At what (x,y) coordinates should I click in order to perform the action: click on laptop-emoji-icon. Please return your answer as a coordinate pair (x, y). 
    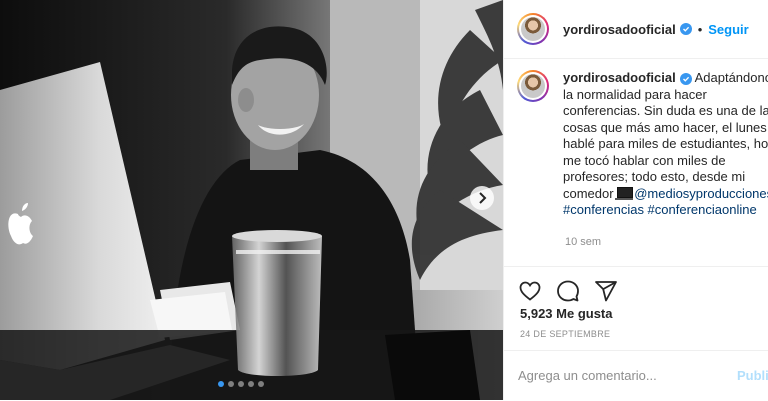
    Looking at the image, I should click on (624, 193).